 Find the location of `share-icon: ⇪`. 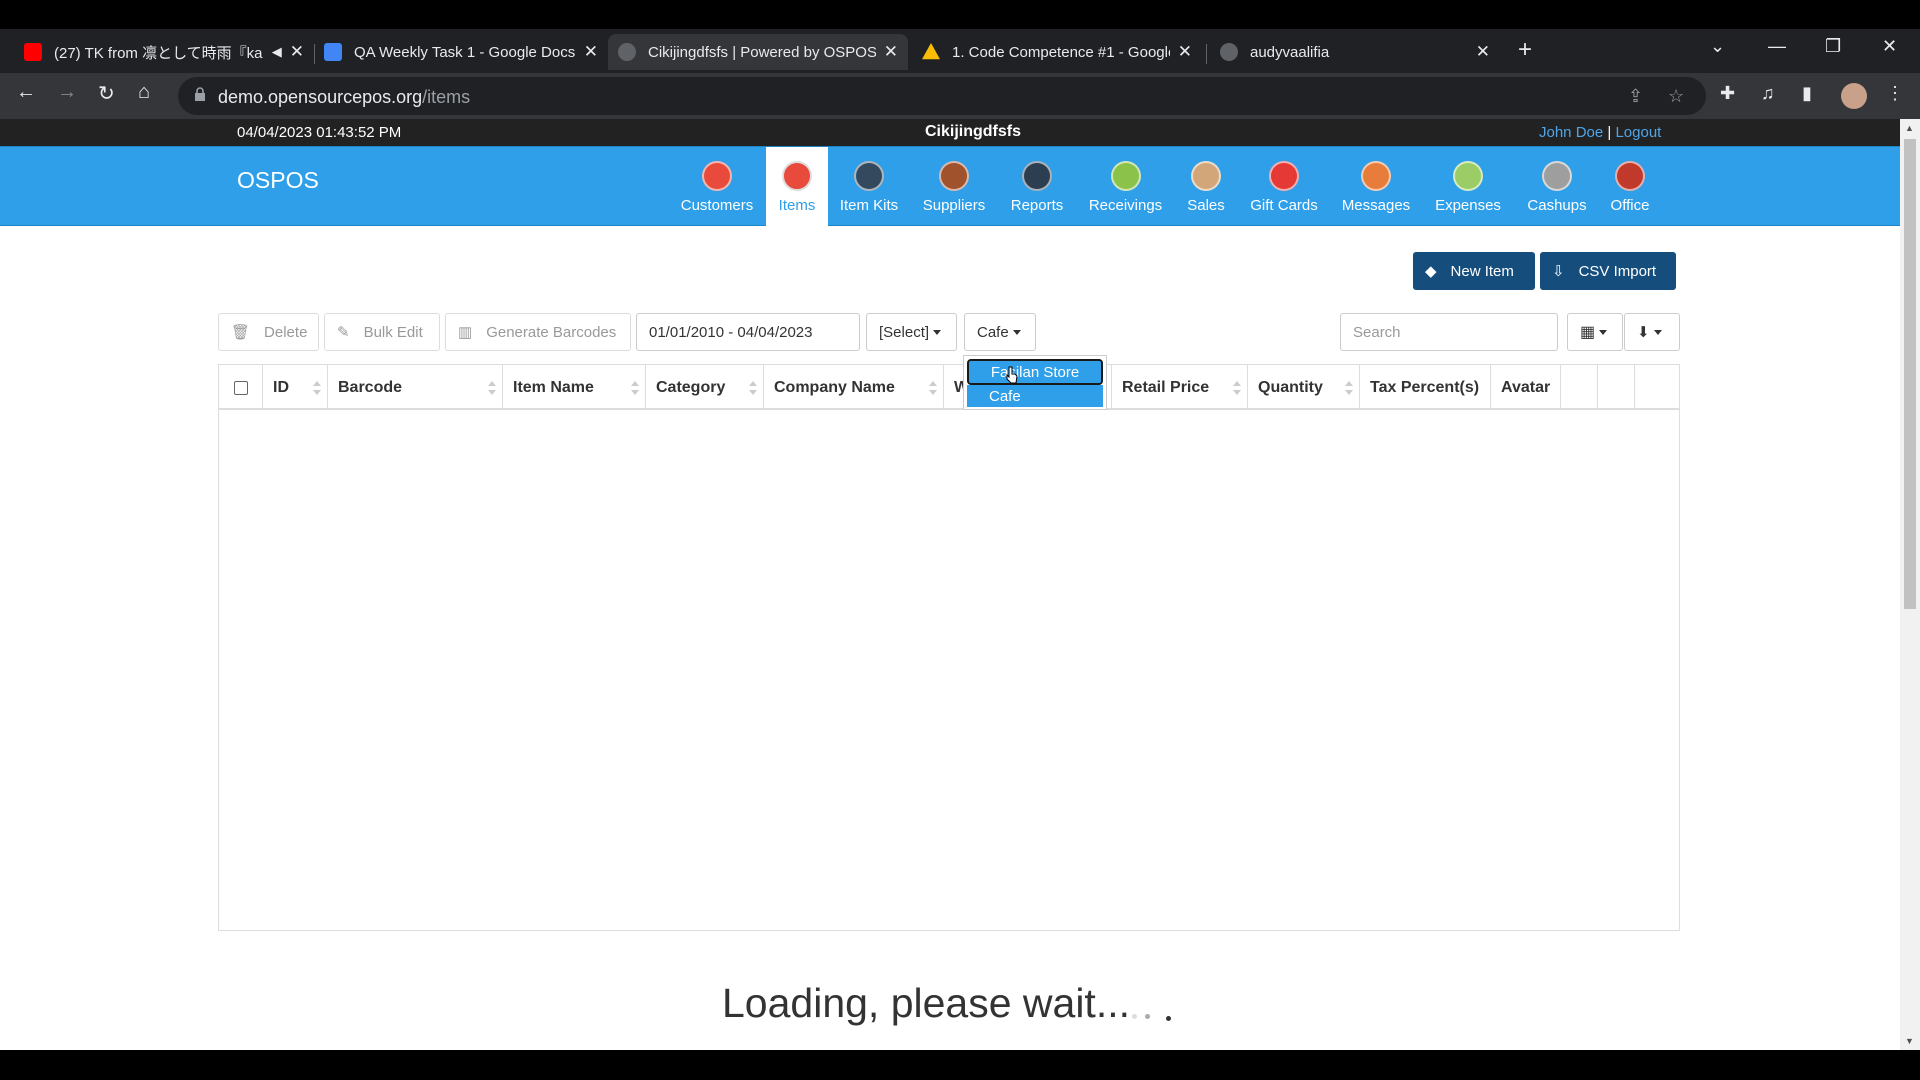

share-icon: ⇪ is located at coordinates (1635, 96).